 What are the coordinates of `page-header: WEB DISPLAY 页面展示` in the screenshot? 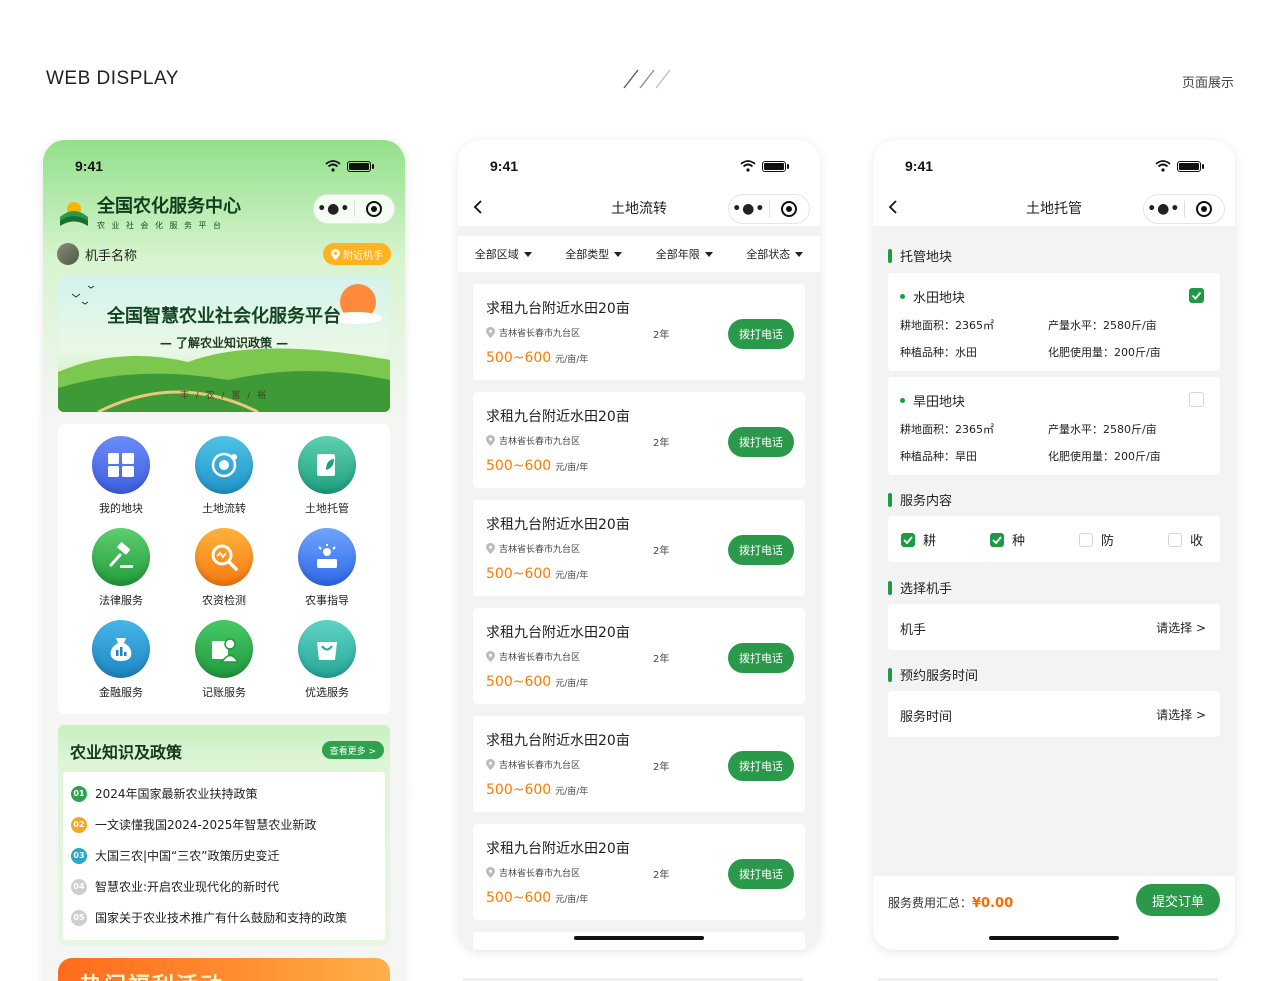 It's located at (640, 65).